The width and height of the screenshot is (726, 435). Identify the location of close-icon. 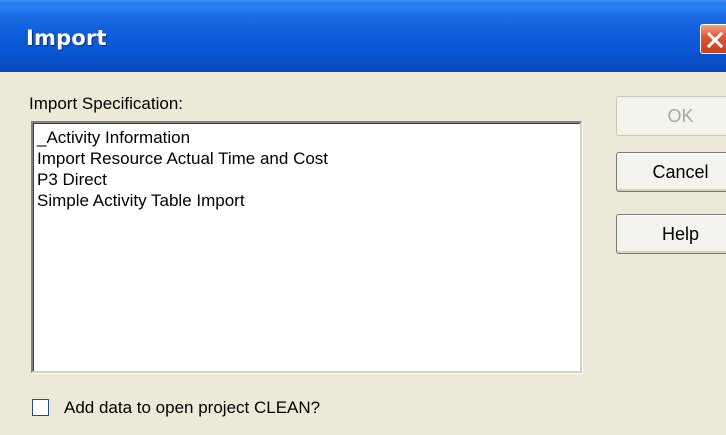
(715, 40).